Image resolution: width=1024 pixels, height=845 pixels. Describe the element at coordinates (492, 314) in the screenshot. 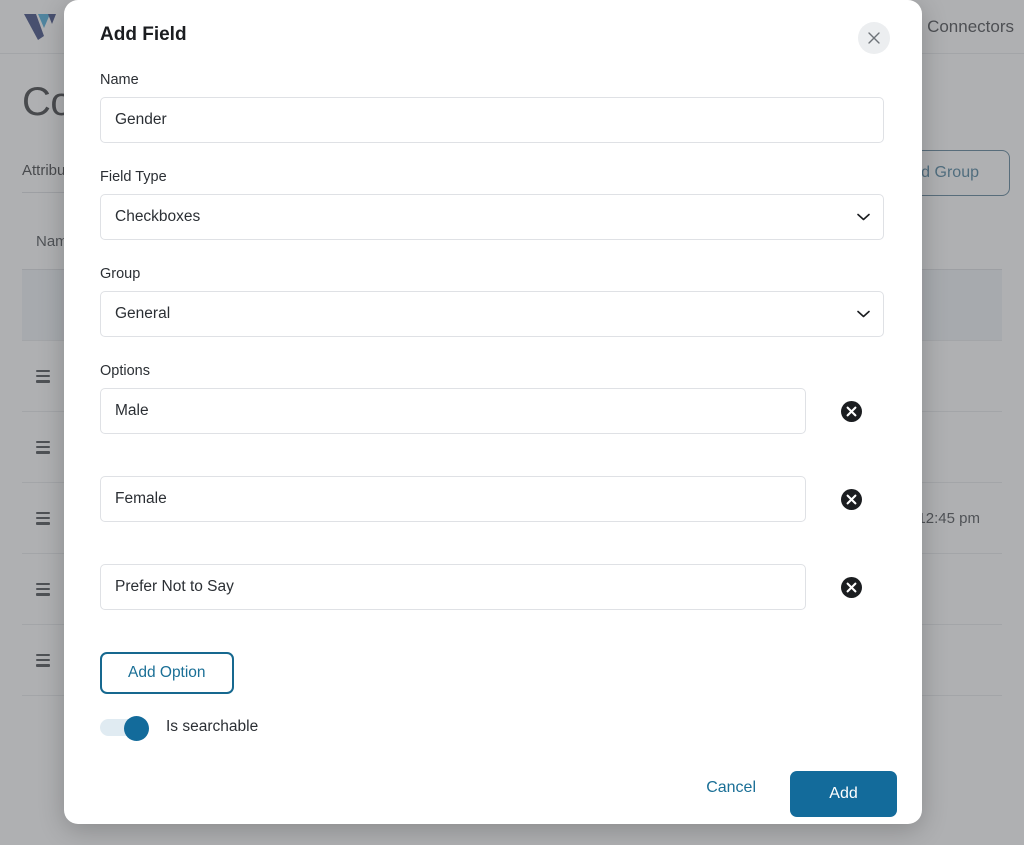

I see `group-select: General` at that location.